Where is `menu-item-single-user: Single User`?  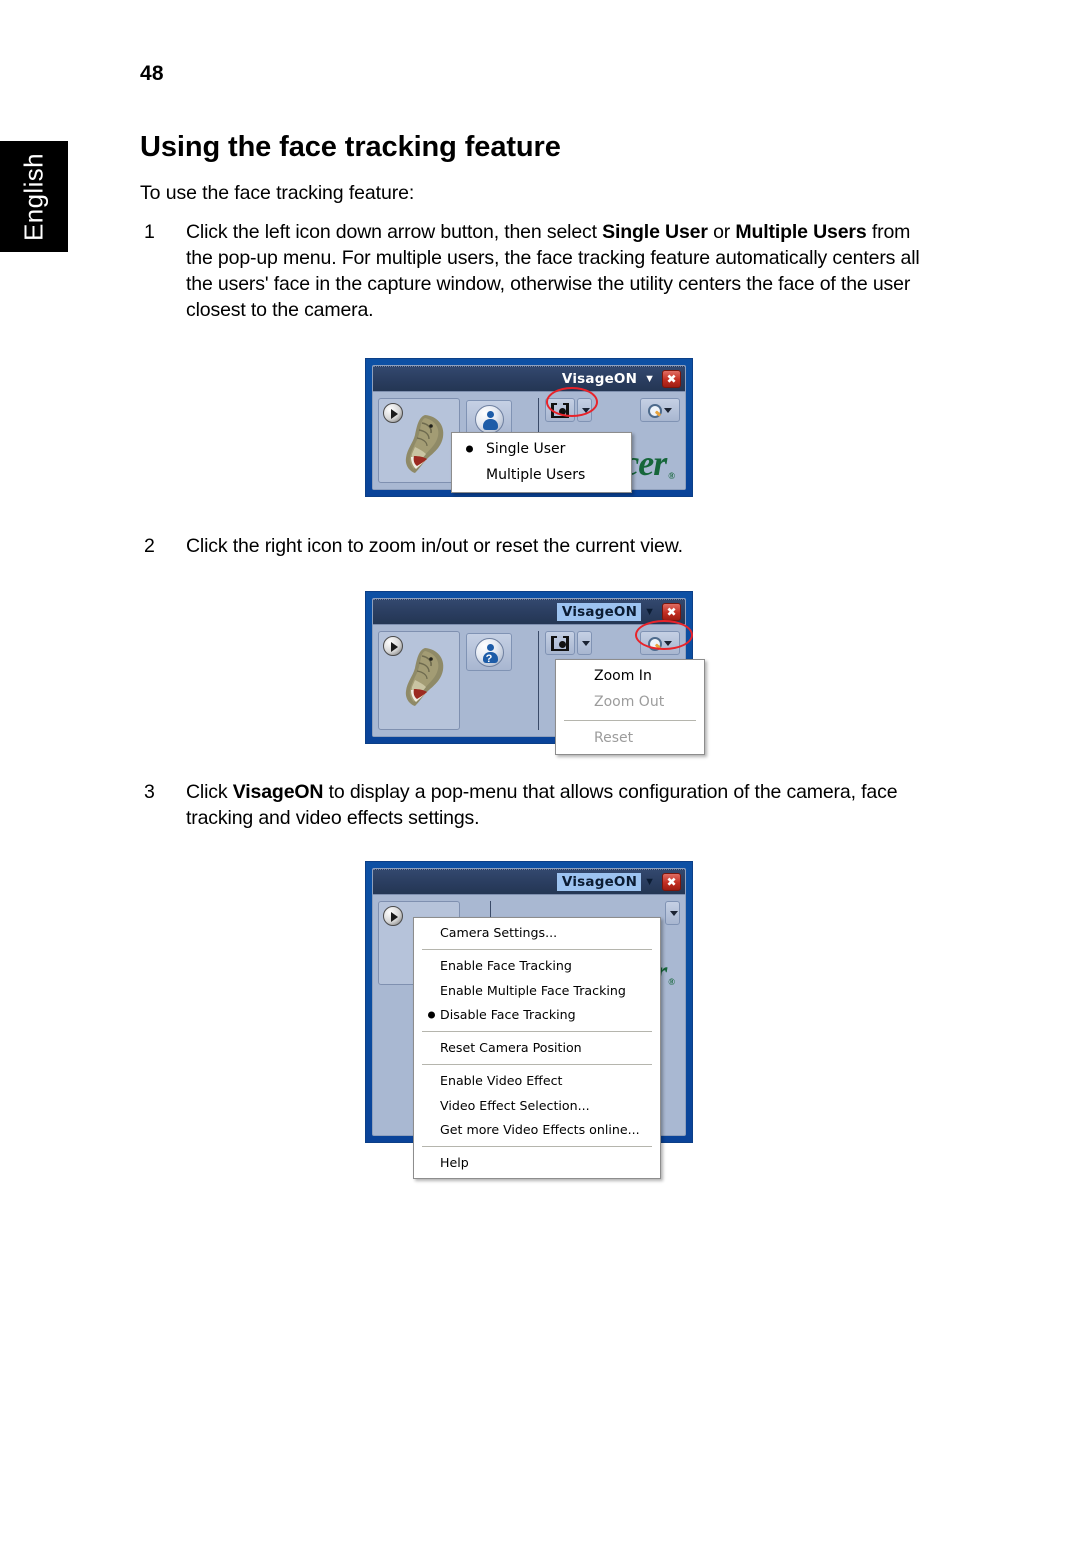
menu-item-single-user: Single User is located at coordinates (541, 449).